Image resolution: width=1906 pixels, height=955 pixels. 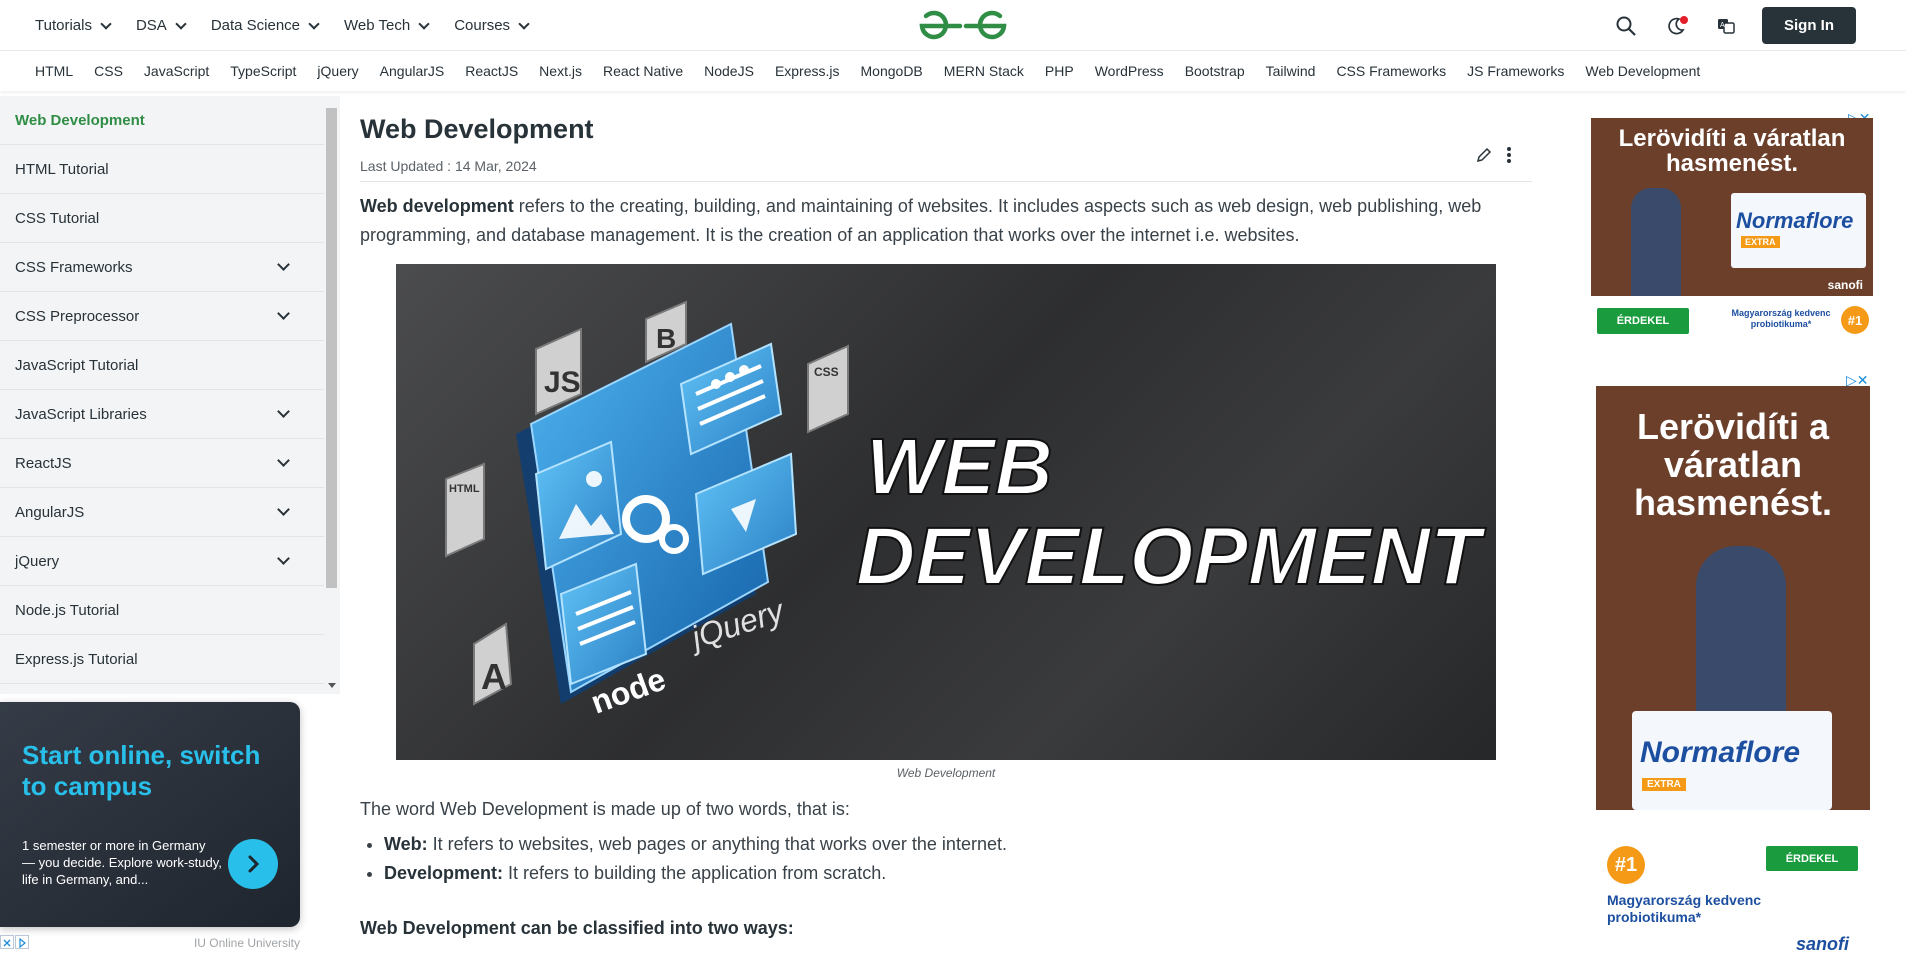 I want to click on subnav-link: Express.js, so click(x=807, y=71).